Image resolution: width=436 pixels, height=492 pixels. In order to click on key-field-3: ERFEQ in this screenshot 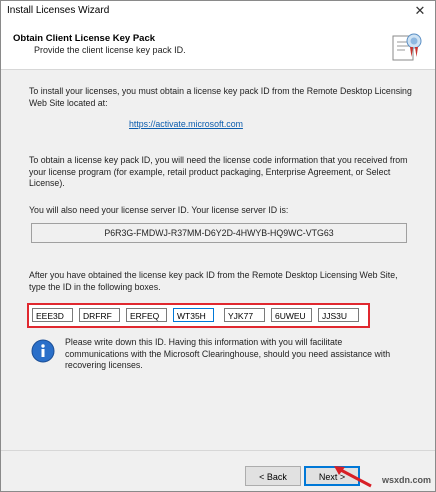, I will do `click(146, 315)`.